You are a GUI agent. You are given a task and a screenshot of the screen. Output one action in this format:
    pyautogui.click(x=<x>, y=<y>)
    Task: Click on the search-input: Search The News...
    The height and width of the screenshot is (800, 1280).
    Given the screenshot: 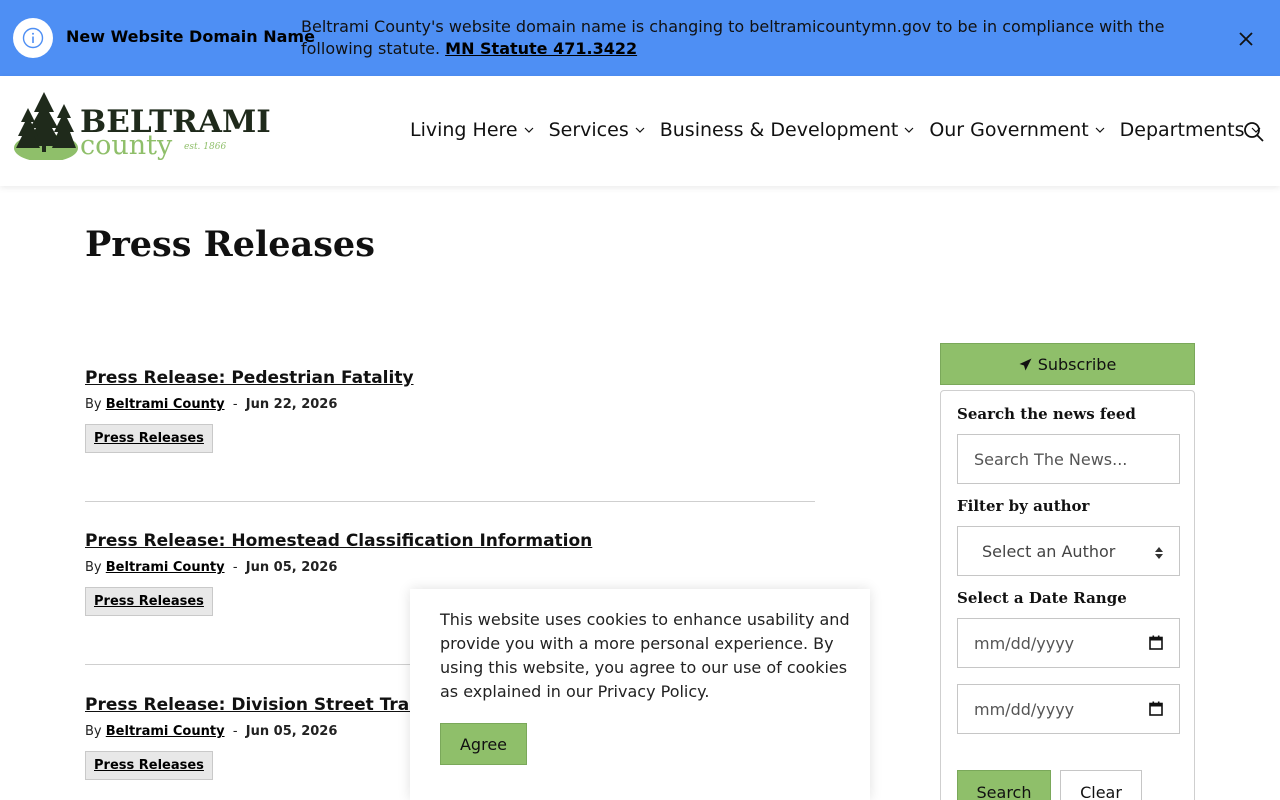 What is the action you would take?
    pyautogui.click(x=1068, y=459)
    